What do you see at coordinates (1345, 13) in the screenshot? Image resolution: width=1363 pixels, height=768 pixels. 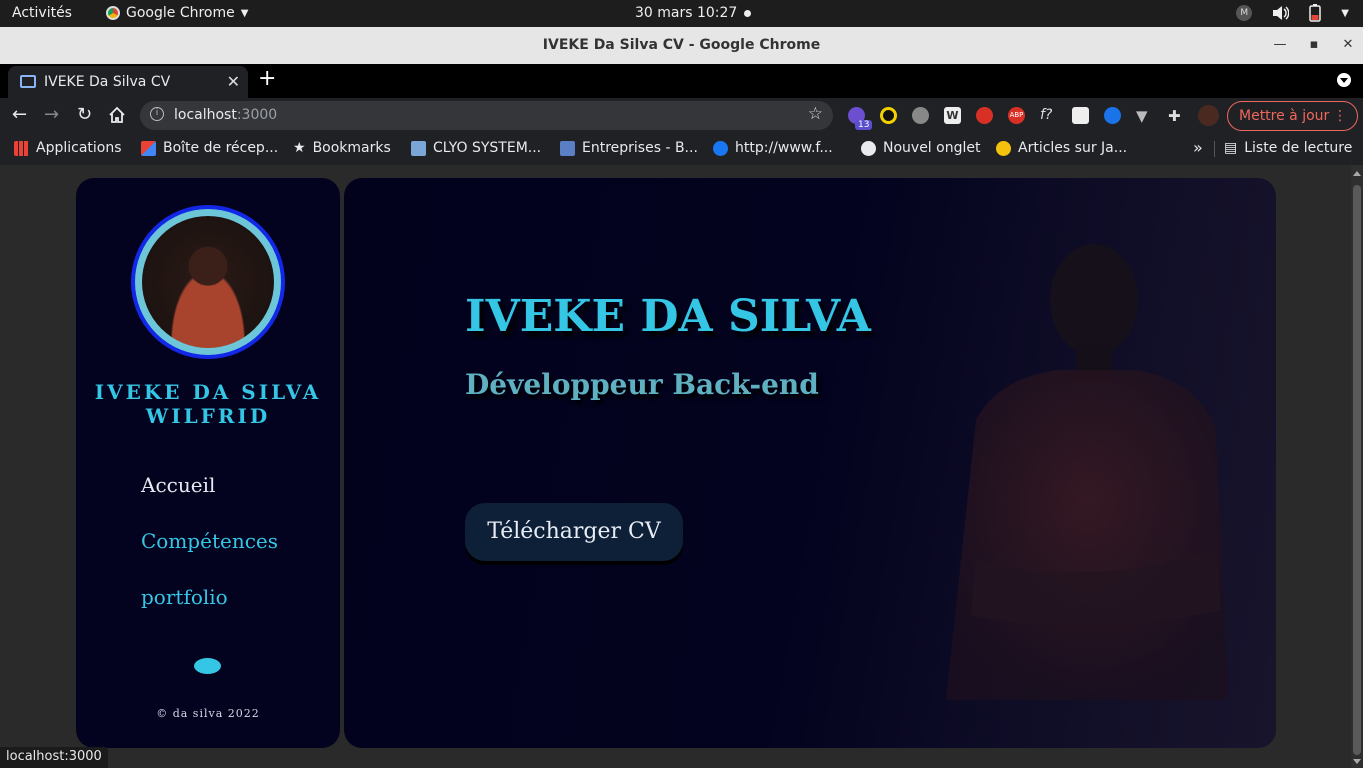 I see `system-menu-chevron-icon: ▼` at bounding box center [1345, 13].